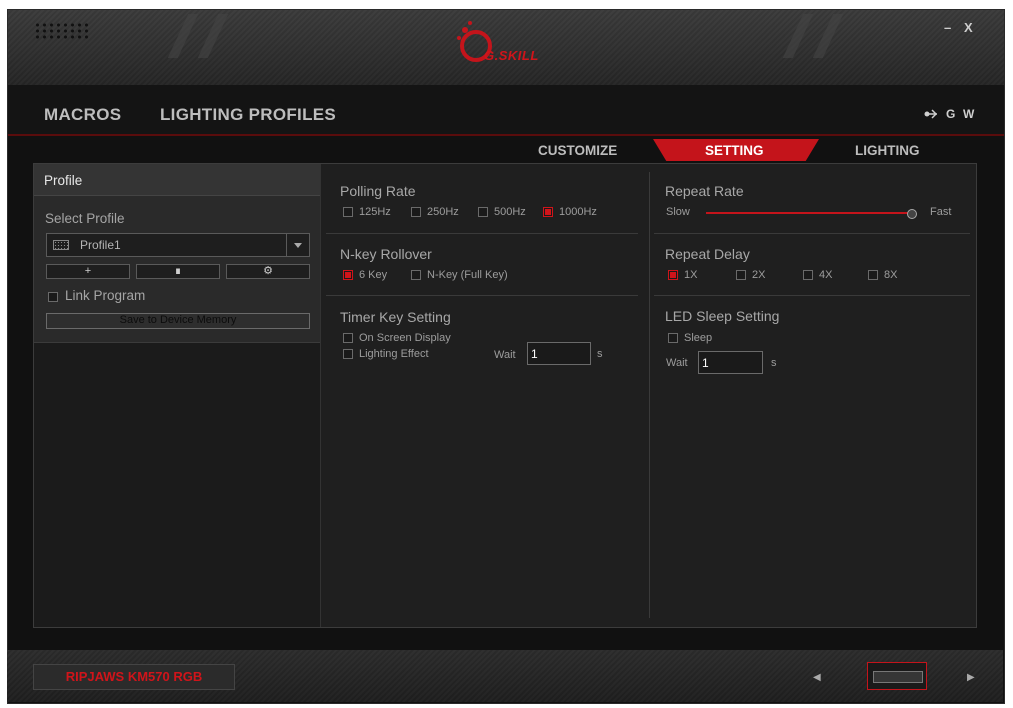  What do you see at coordinates (178, 271) in the screenshot?
I see `delete-profile-button: ∎` at bounding box center [178, 271].